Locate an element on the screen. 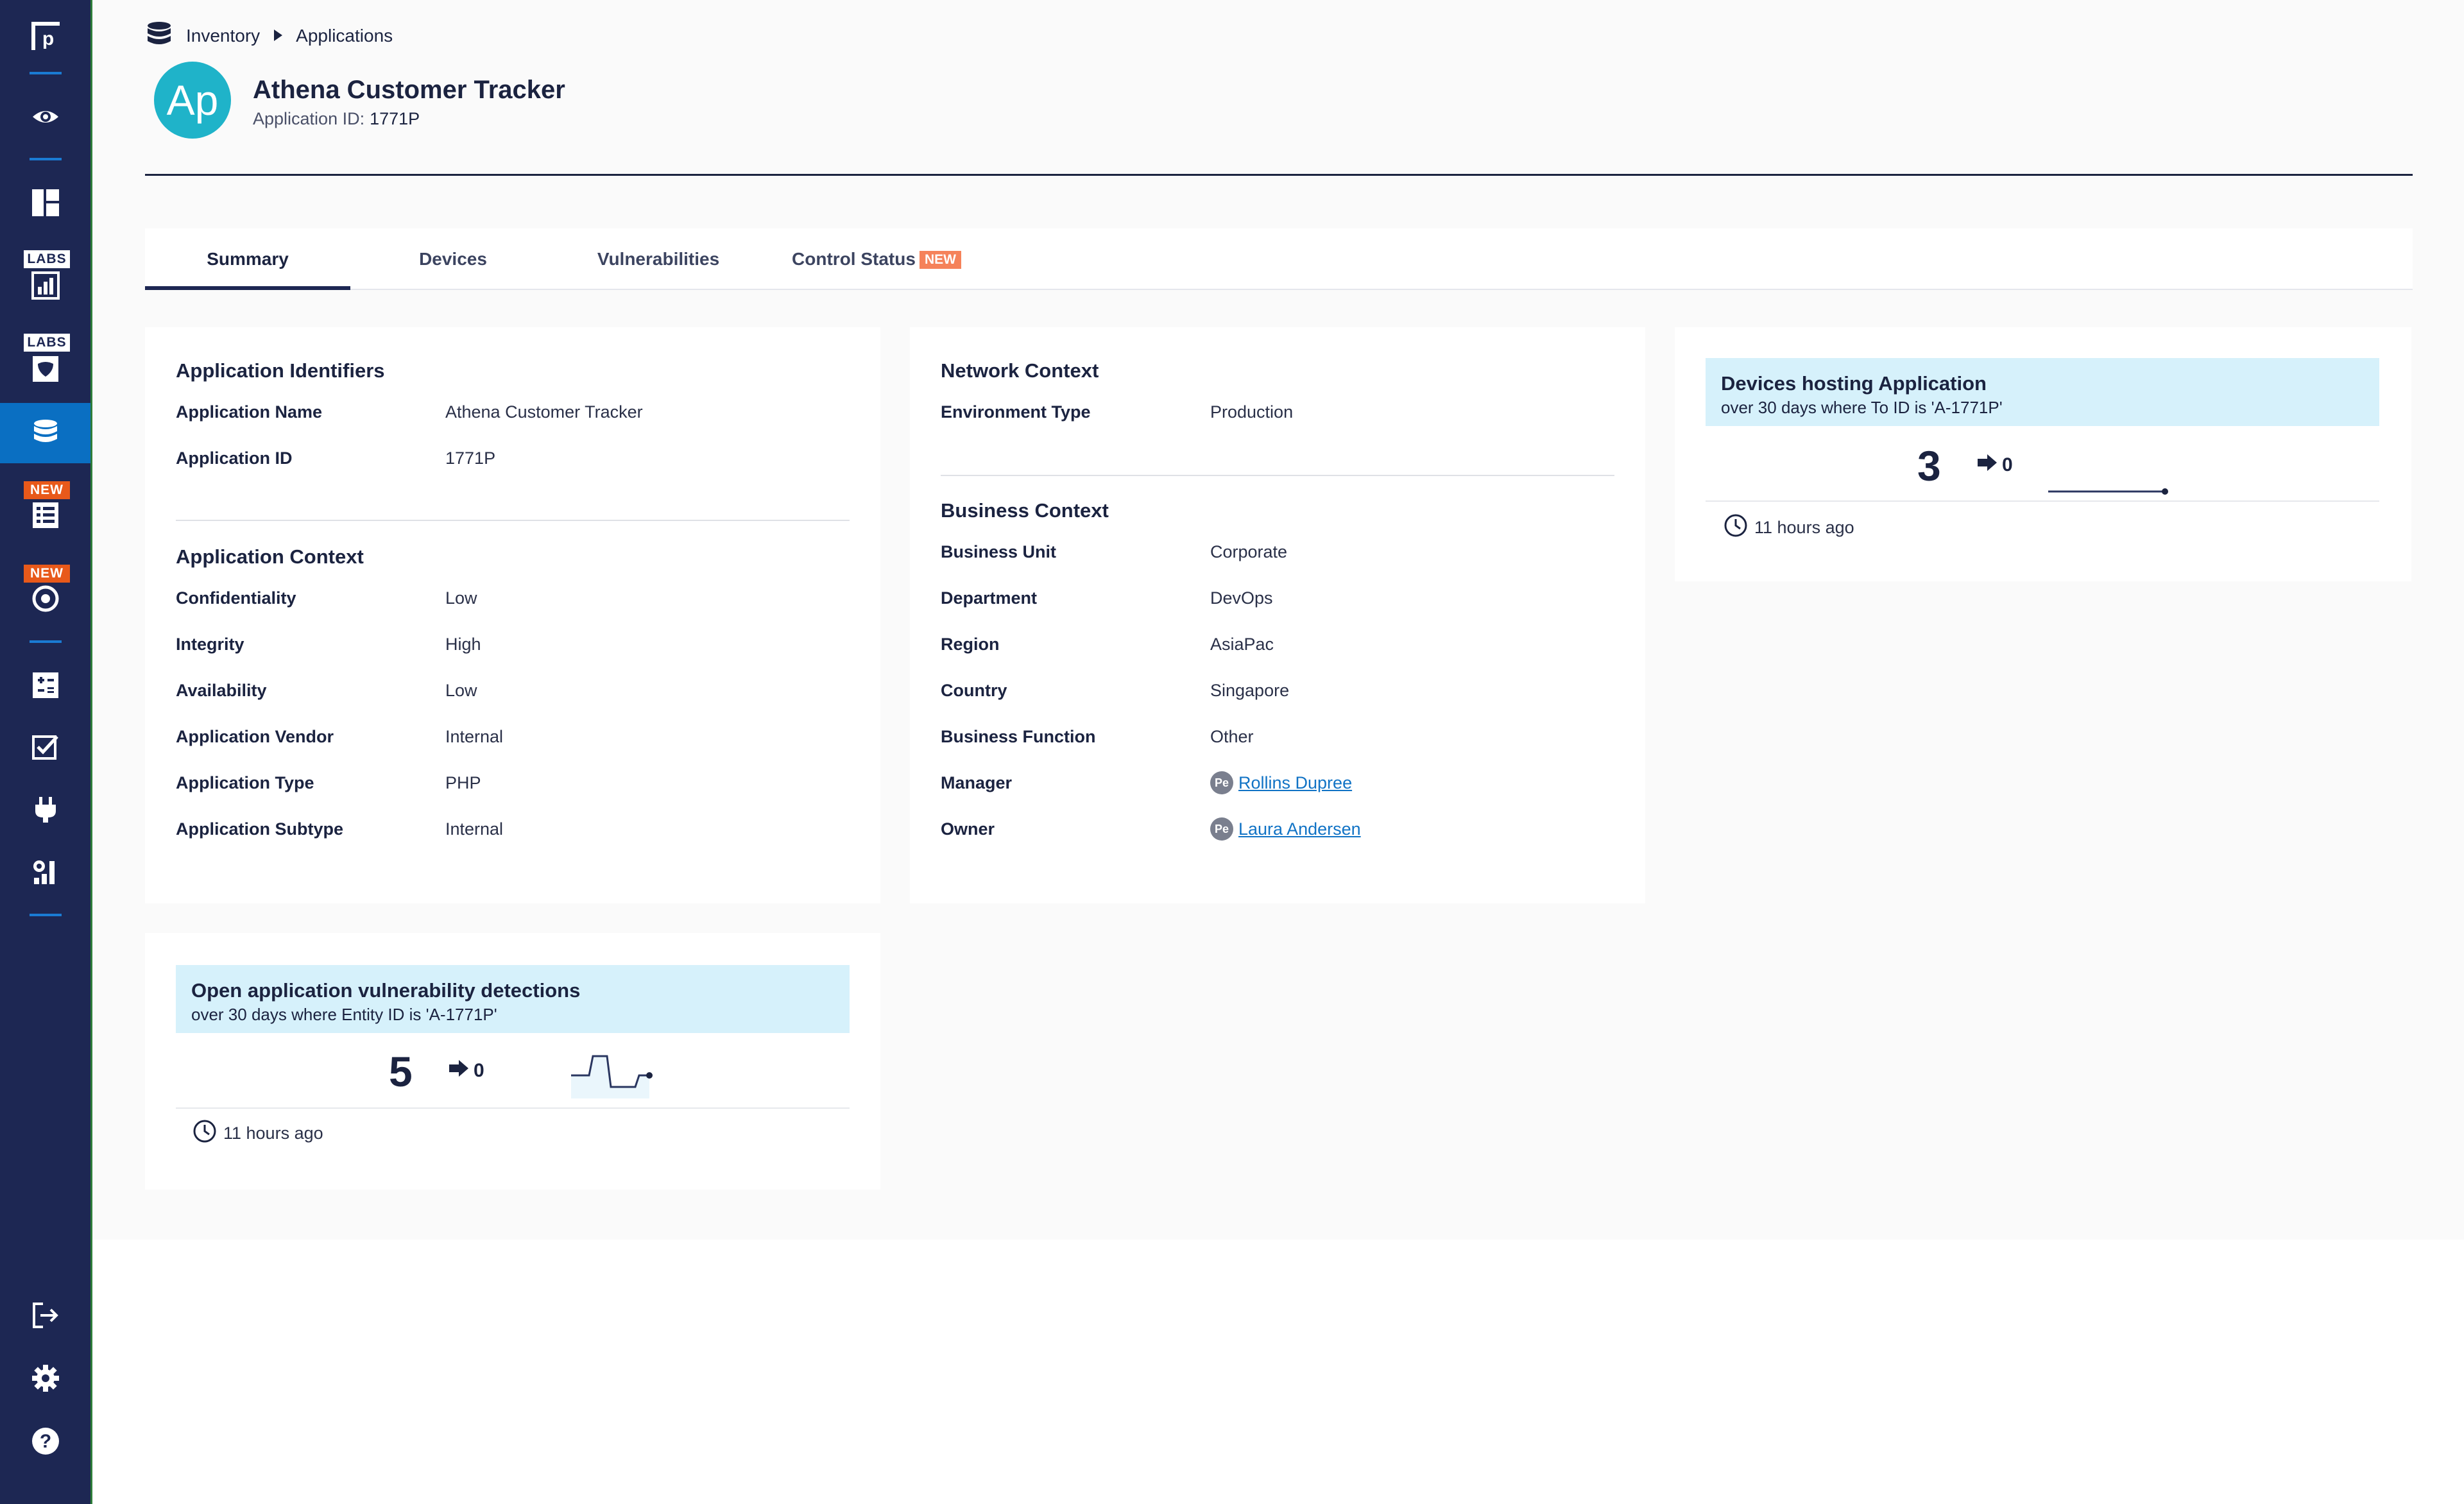  owner-link: Laura Andersen is located at coordinates (1300, 829).